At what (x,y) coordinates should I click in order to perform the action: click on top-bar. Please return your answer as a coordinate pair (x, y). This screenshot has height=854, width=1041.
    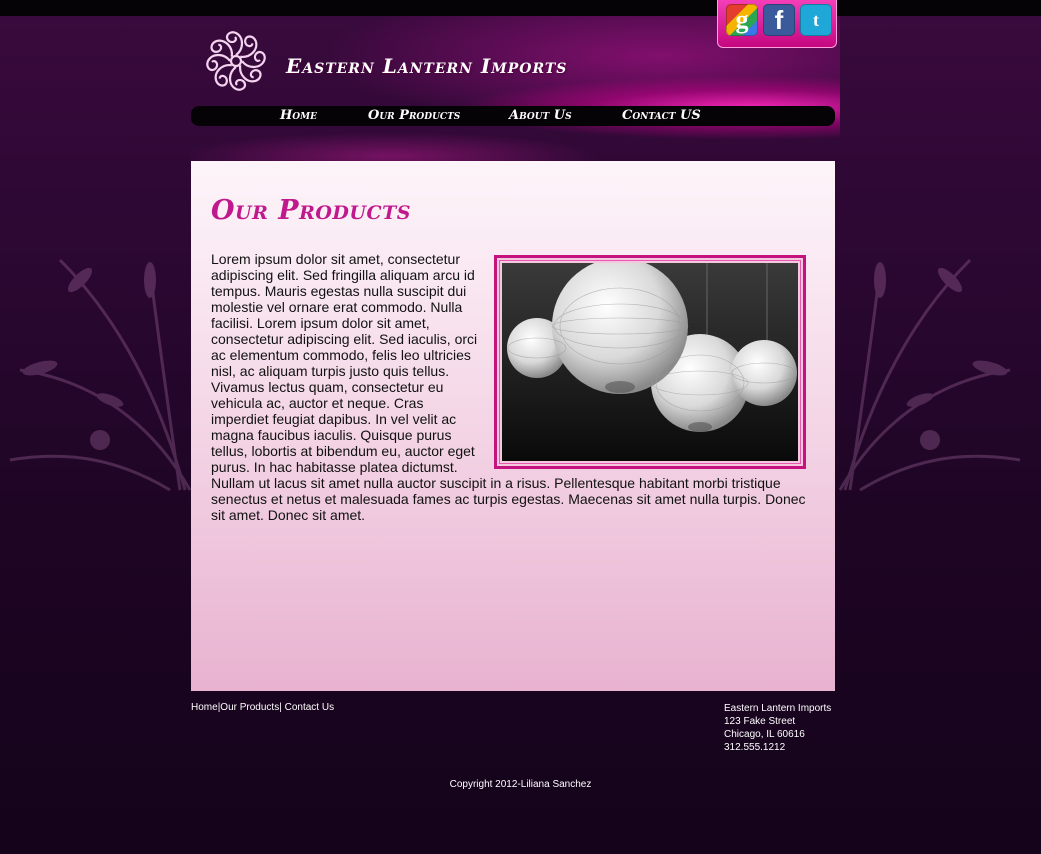
    Looking at the image, I should click on (520, 8).